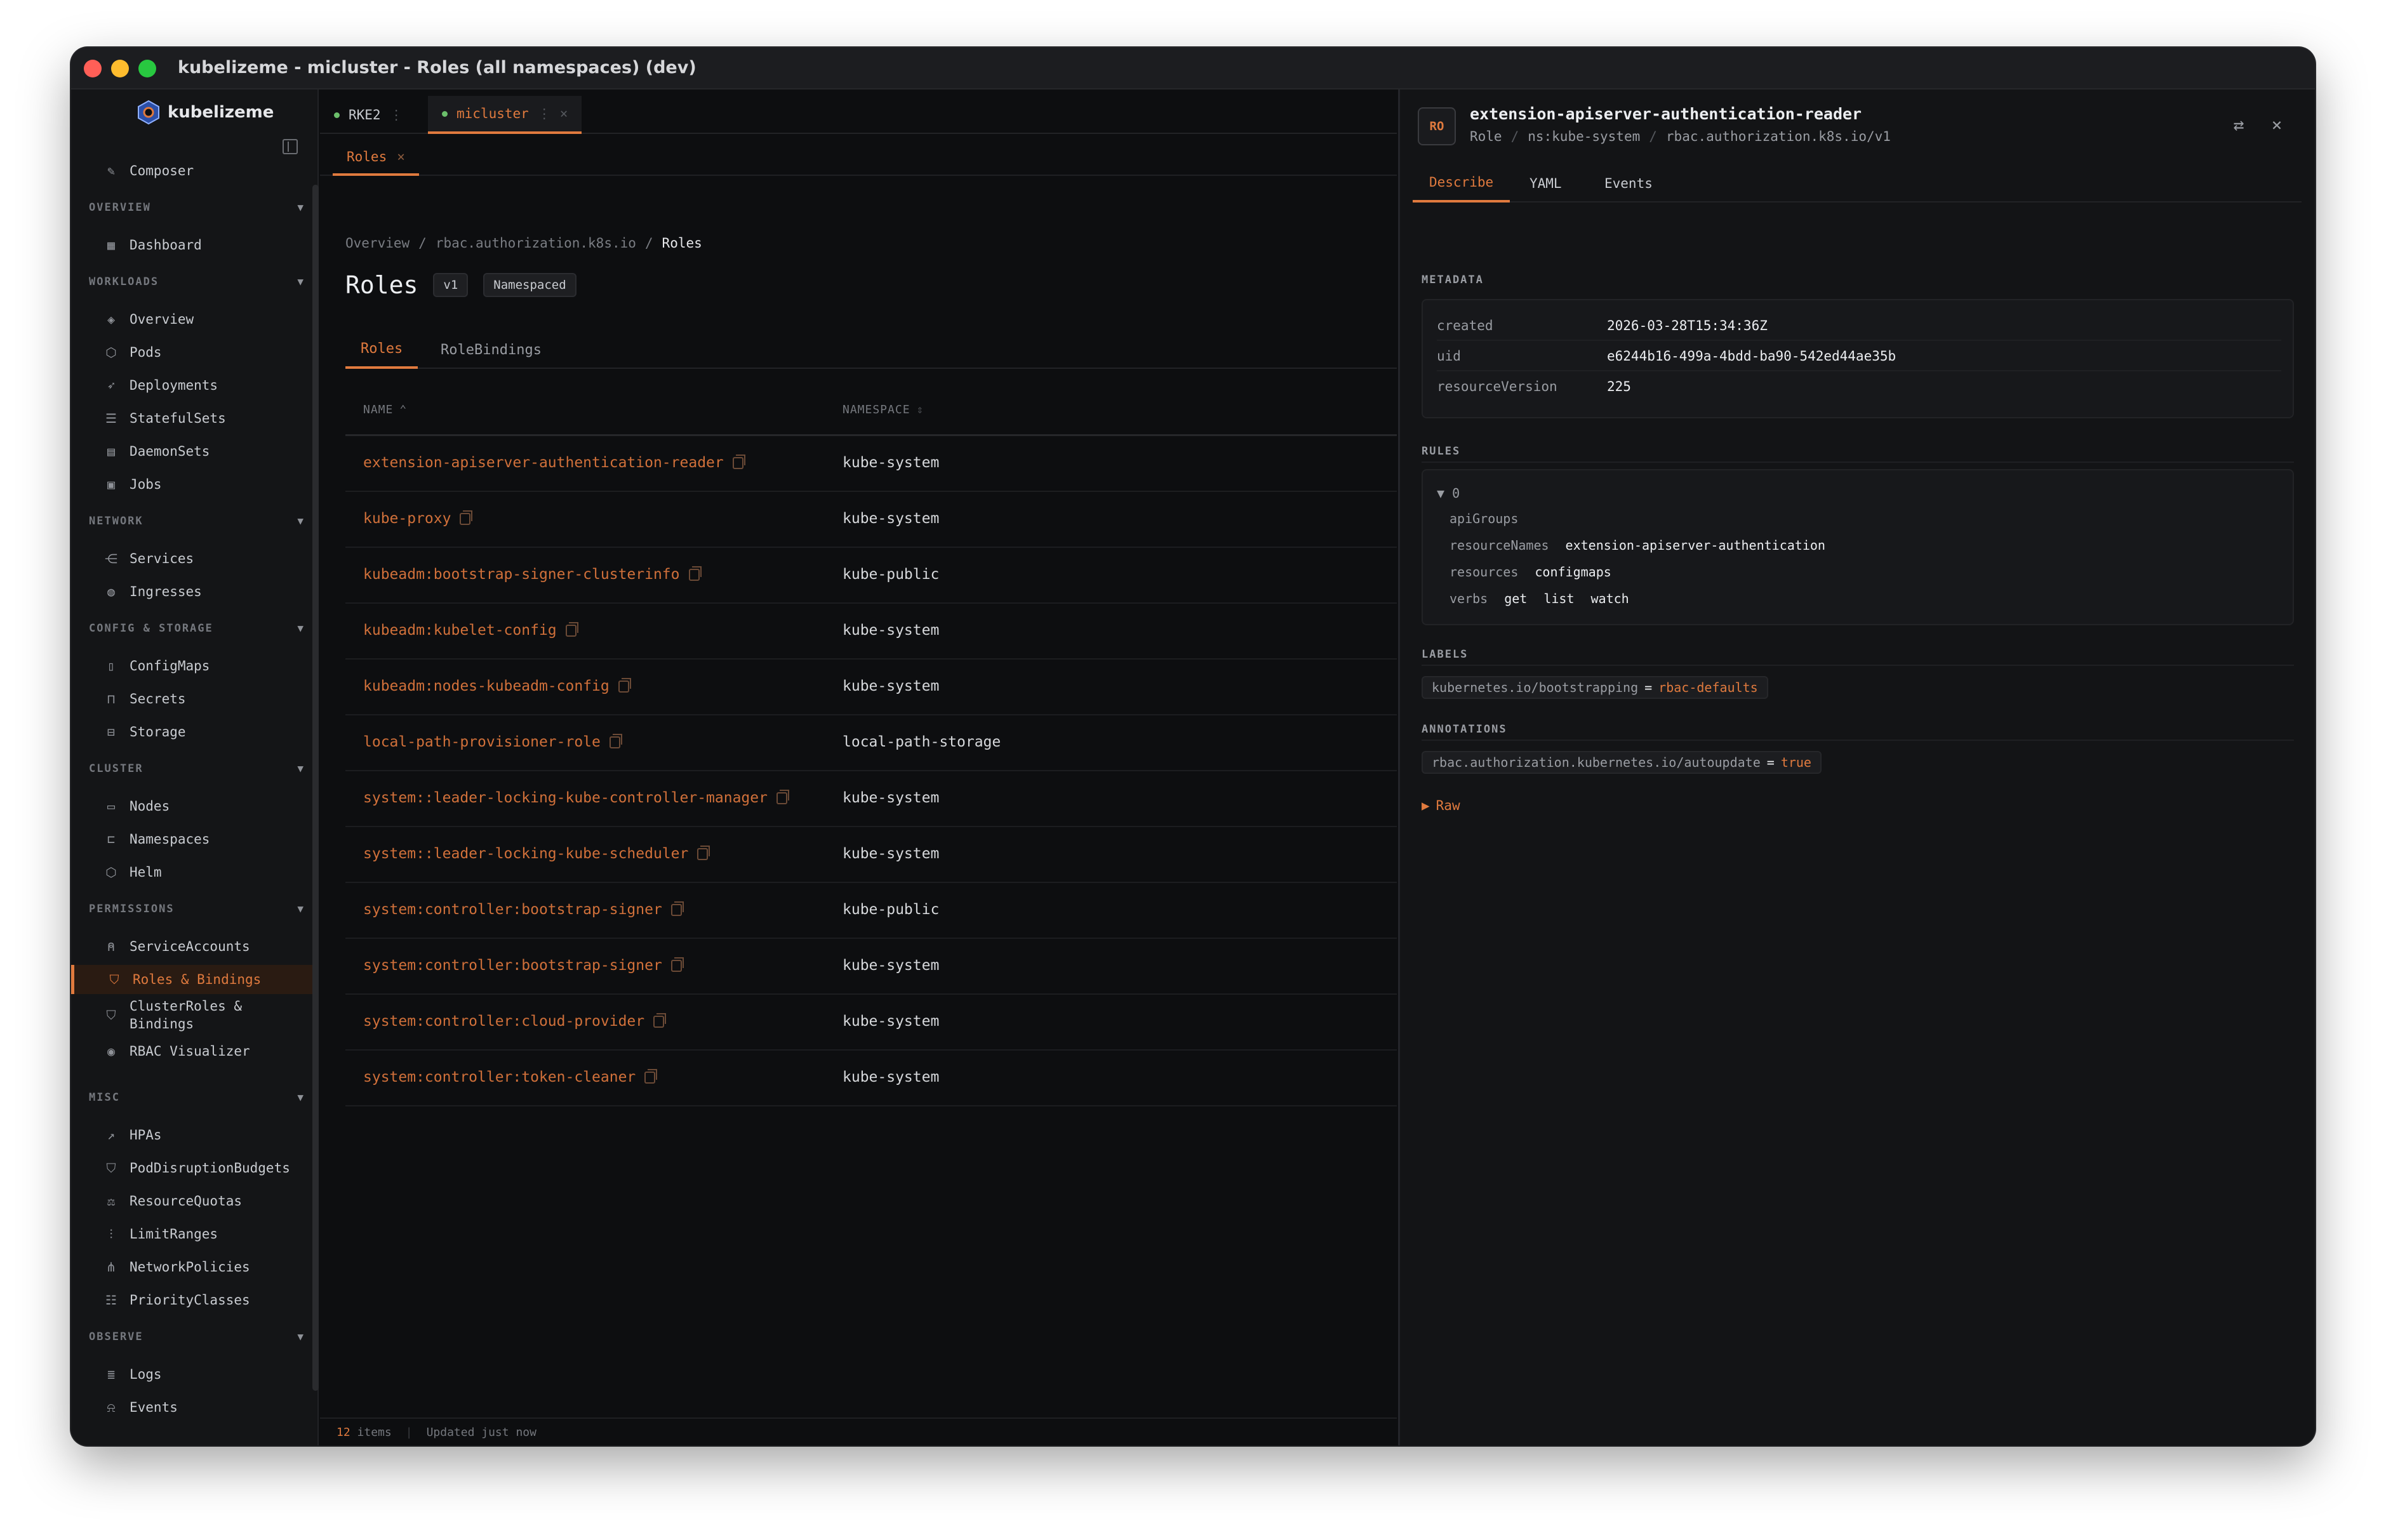 Image resolution: width=2386 pixels, height=1540 pixels. What do you see at coordinates (204, 1407) in the screenshot?
I see `sidebar-item-events: ⍾ Events` at bounding box center [204, 1407].